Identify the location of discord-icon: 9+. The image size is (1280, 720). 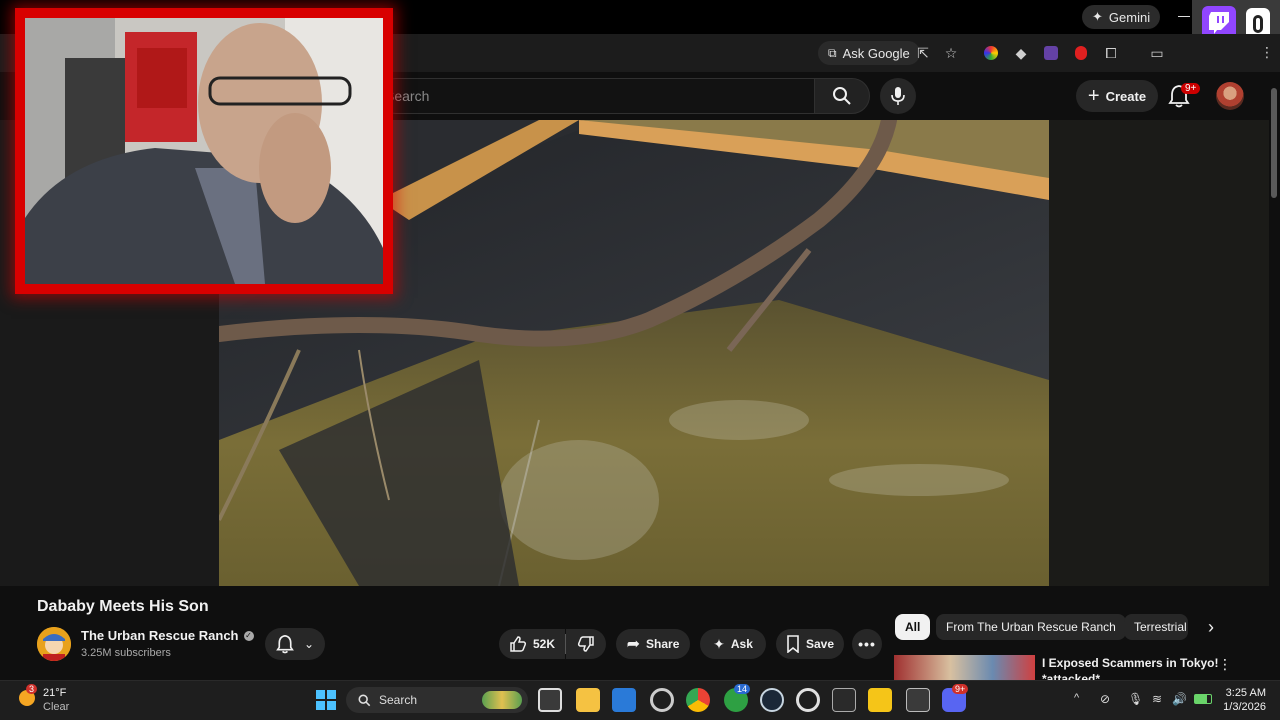
(955, 698).